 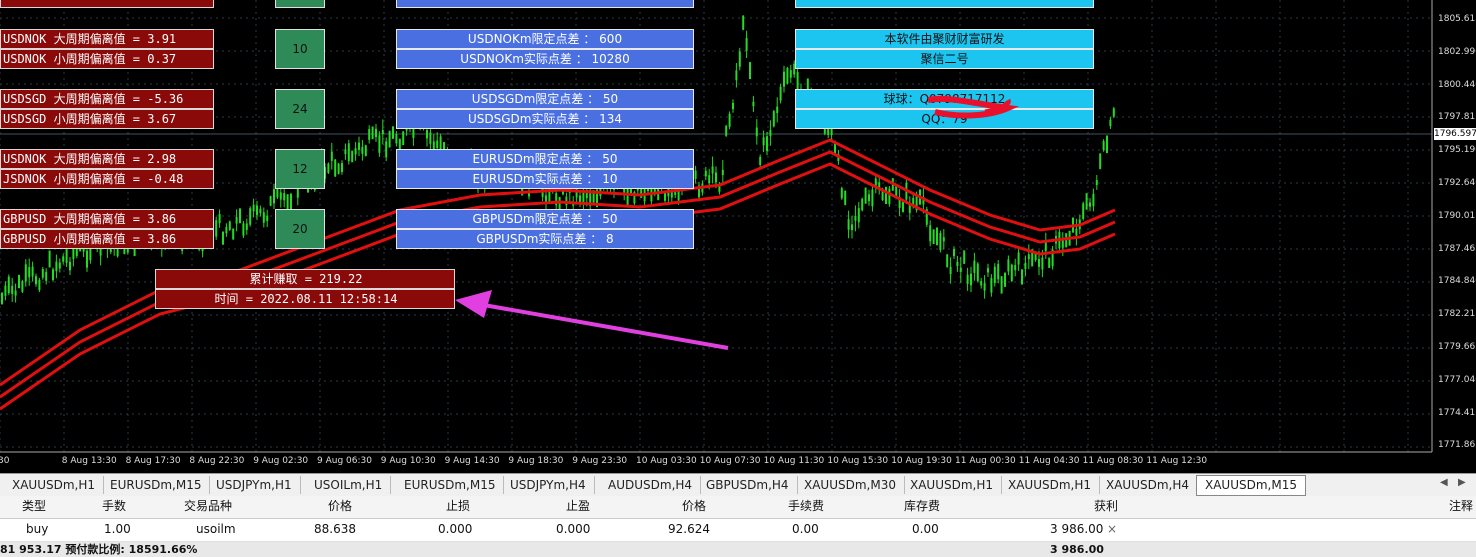 I want to click on tab-scroll-left-icon: ◀, so click(x=1444, y=482).